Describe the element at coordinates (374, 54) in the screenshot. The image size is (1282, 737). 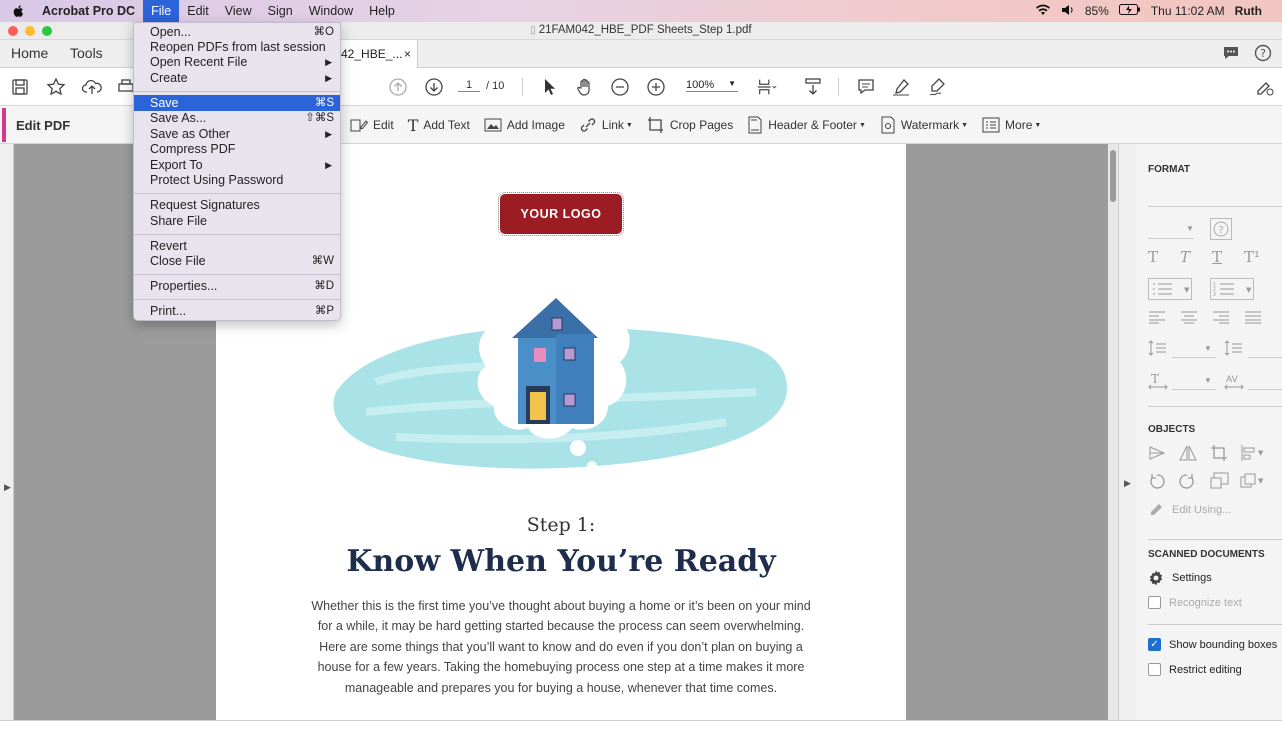
I see `tab-document: 42_HBE_... ×` at that location.